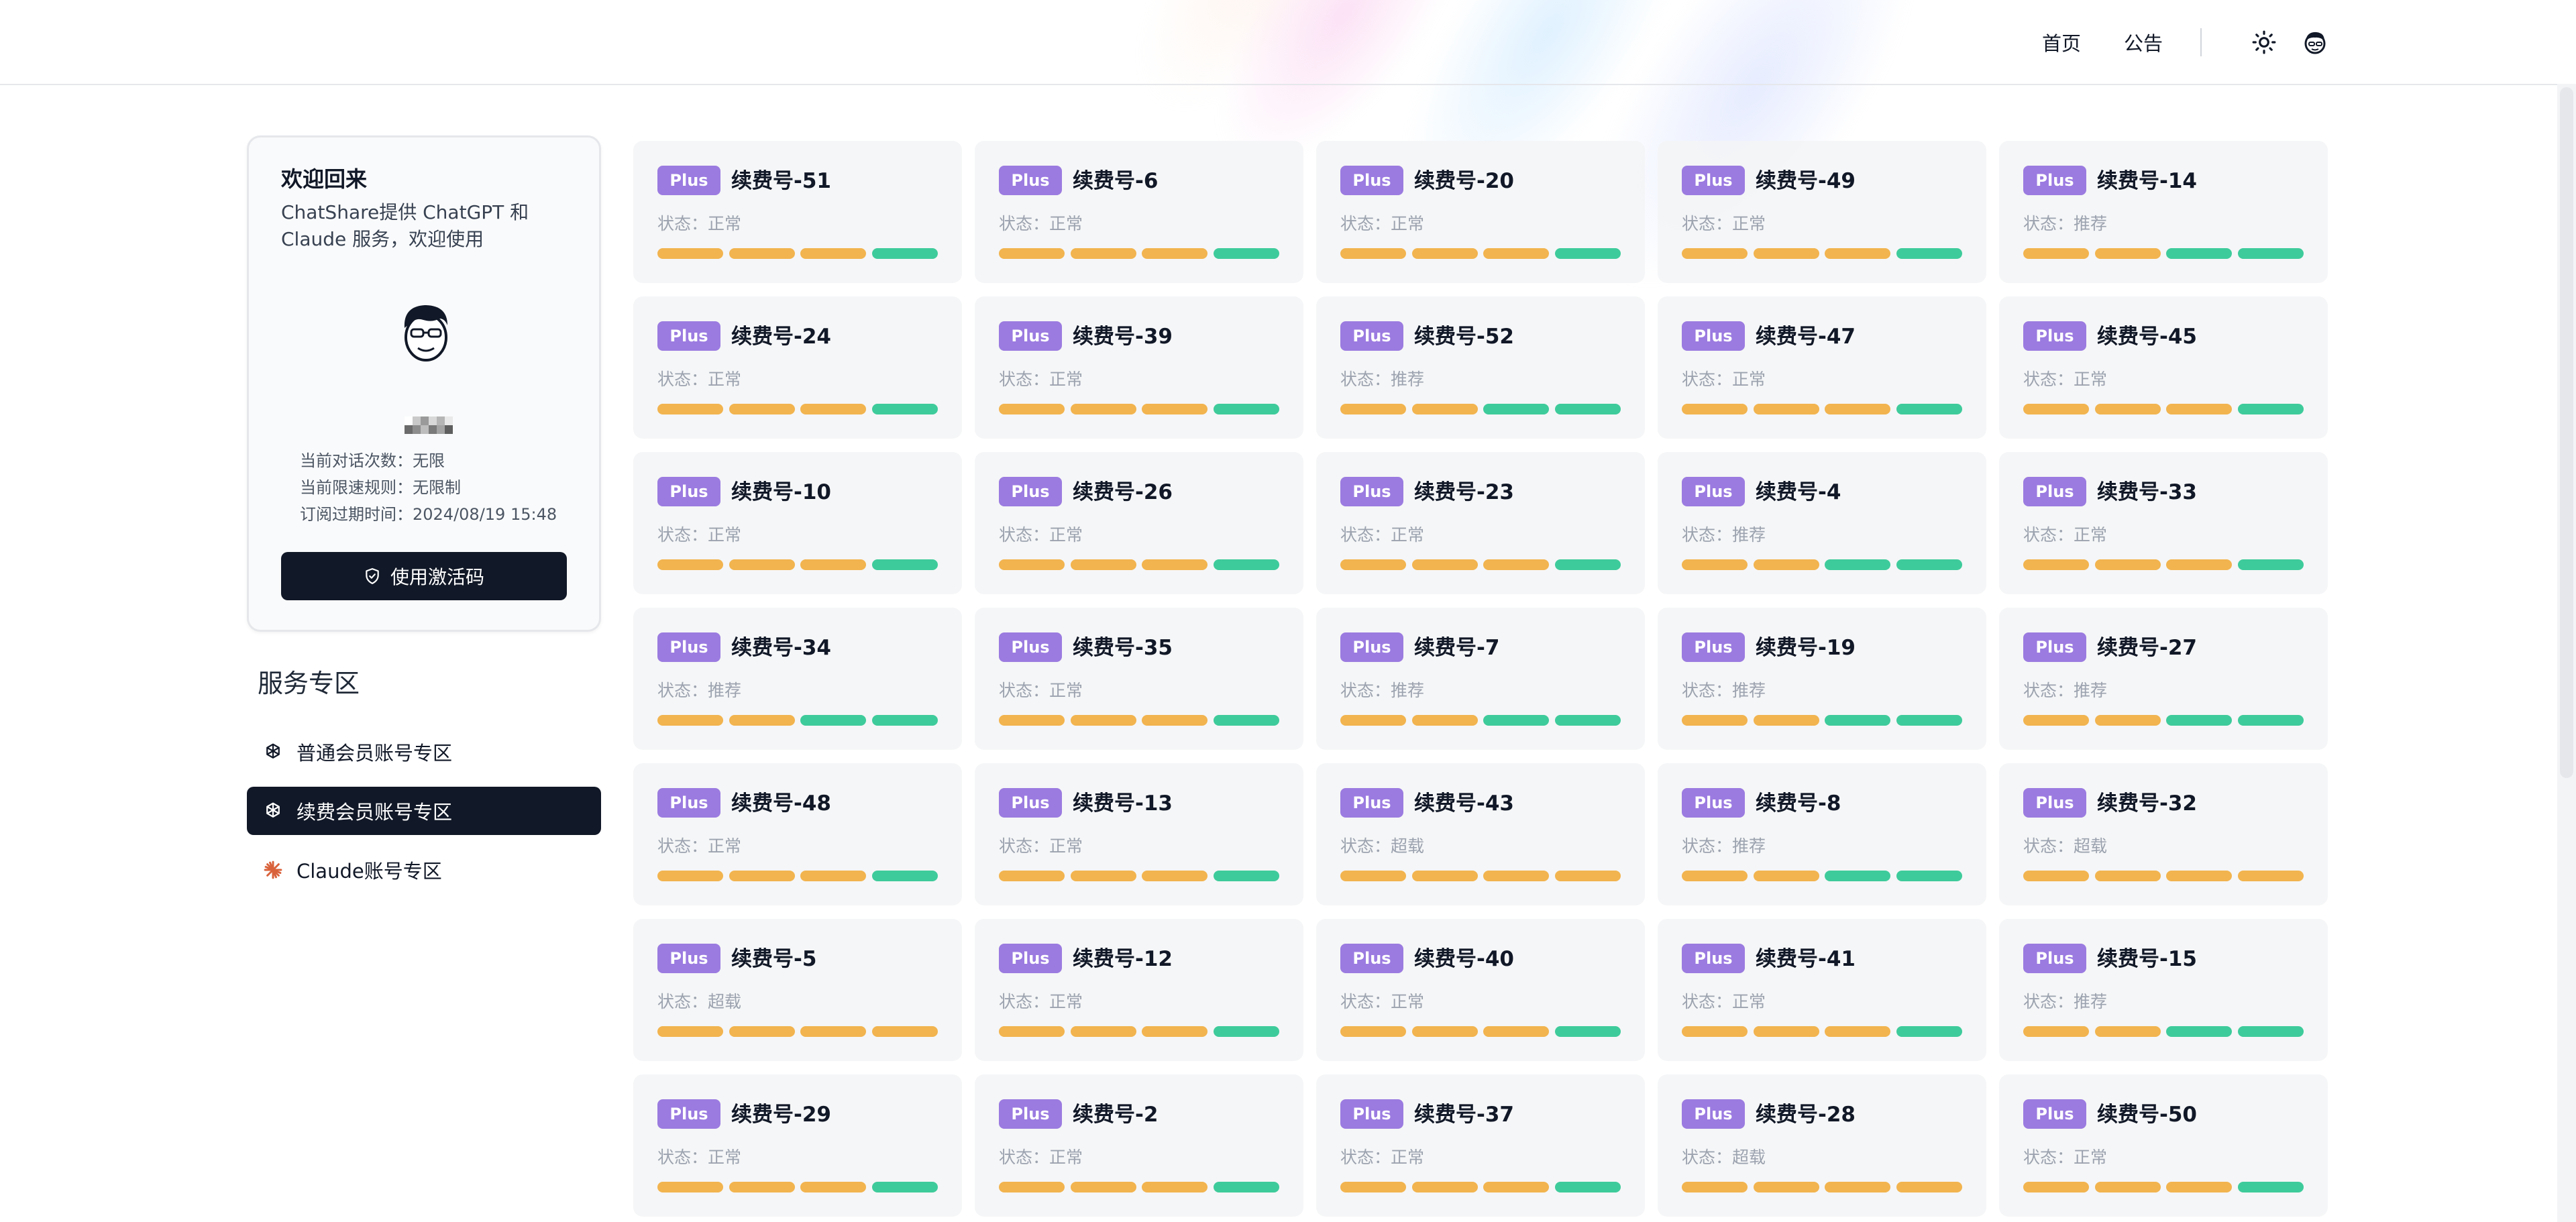  Describe the element at coordinates (1480, 368) in the screenshot. I see `account-card: Plus 续费号-52 状态：推荐` at that location.